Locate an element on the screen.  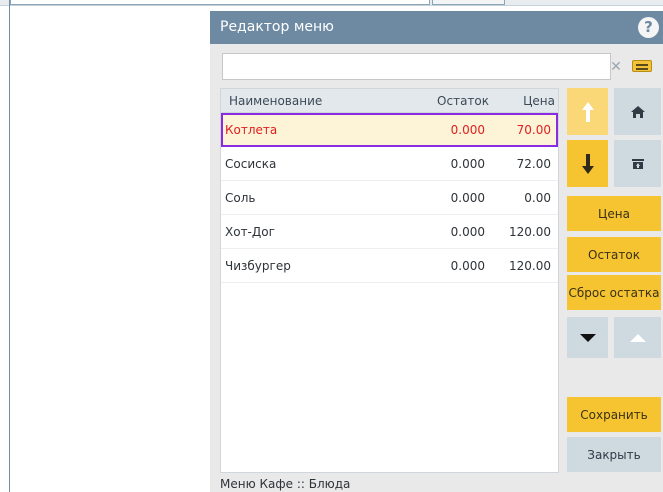
close-button-label: Закрыть is located at coordinates (614, 454).